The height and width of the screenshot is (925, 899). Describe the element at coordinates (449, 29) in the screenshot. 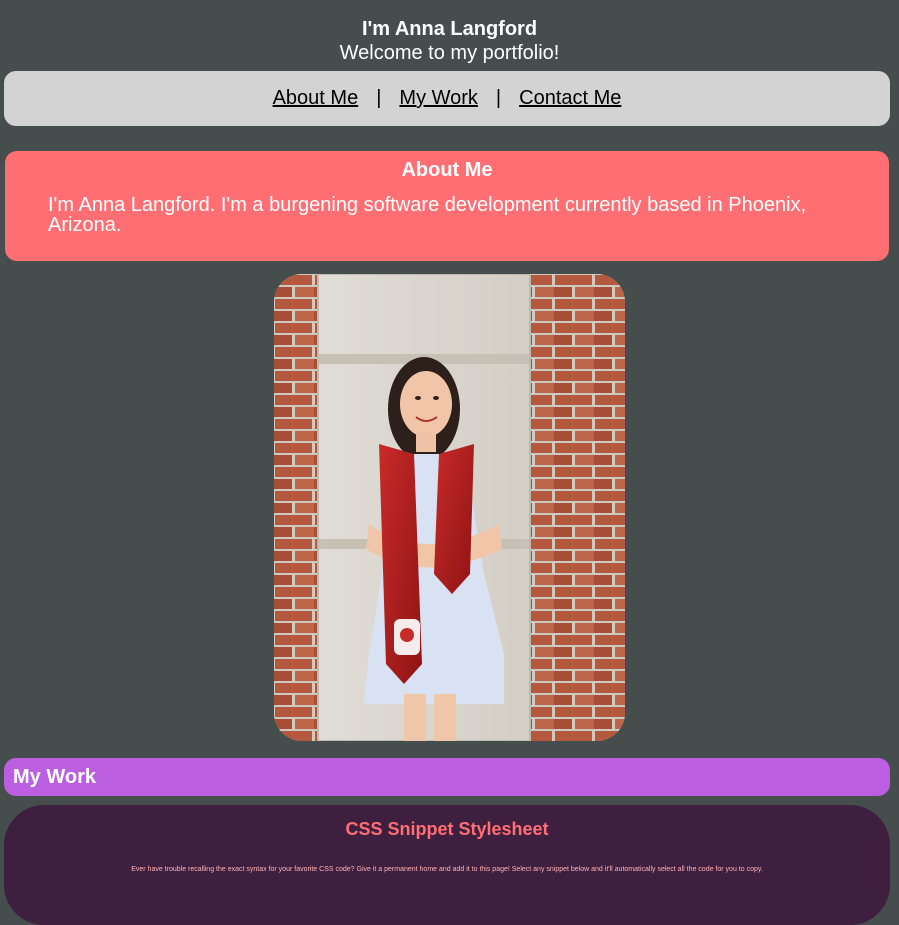

I see `page-title: I'm Anna Langford` at that location.